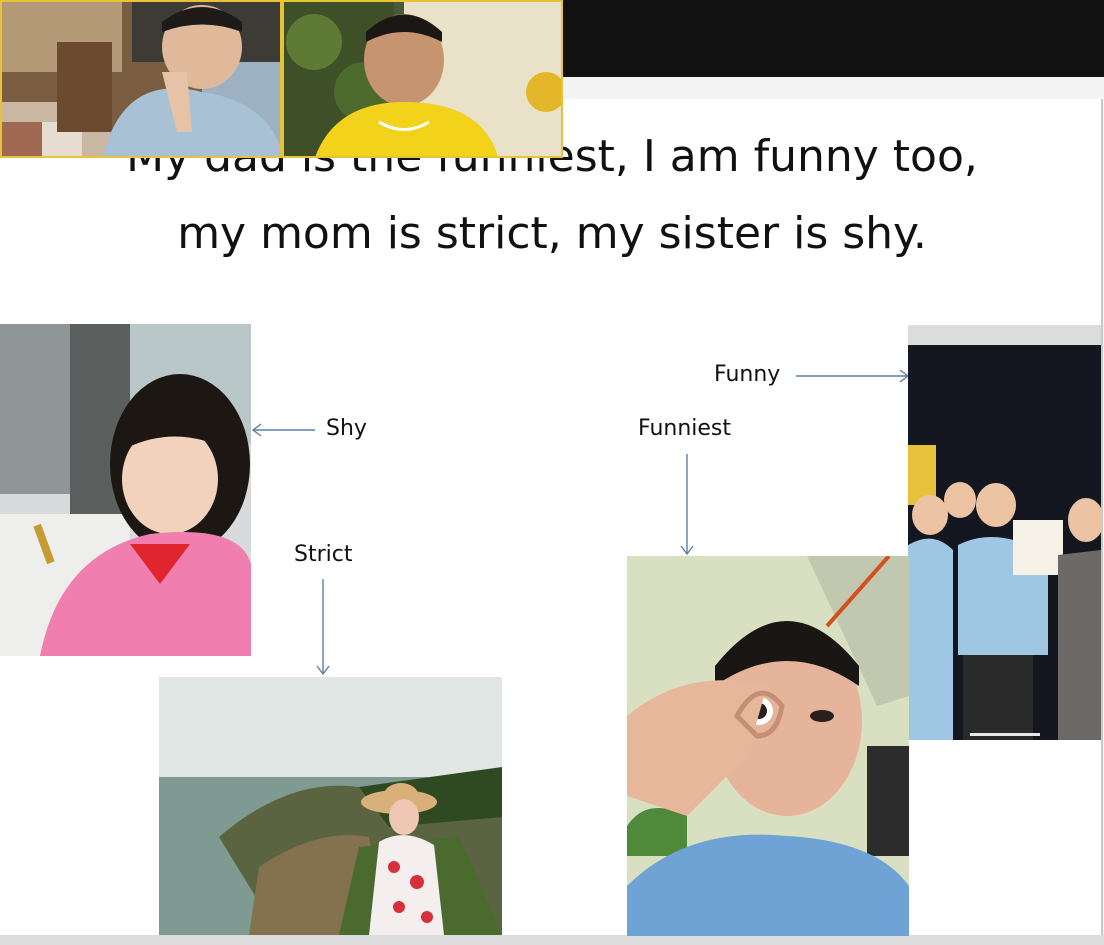  I want to click on label-strict: Strict, so click(323, 554).